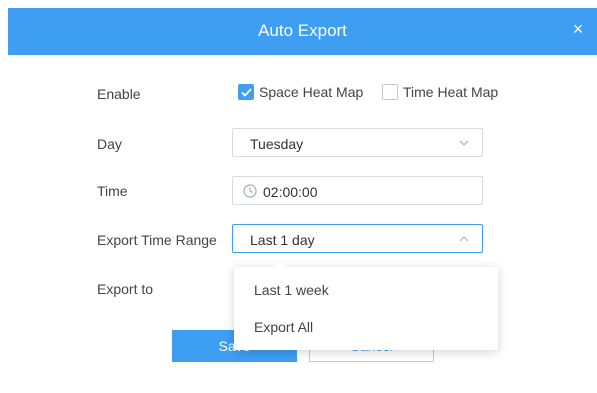 The width and height of the screenshot is (597, 393). What do you see at coordinates (109, 144) in the screenshot?
I see `day-label: Day` at bounding box center [109, 144].